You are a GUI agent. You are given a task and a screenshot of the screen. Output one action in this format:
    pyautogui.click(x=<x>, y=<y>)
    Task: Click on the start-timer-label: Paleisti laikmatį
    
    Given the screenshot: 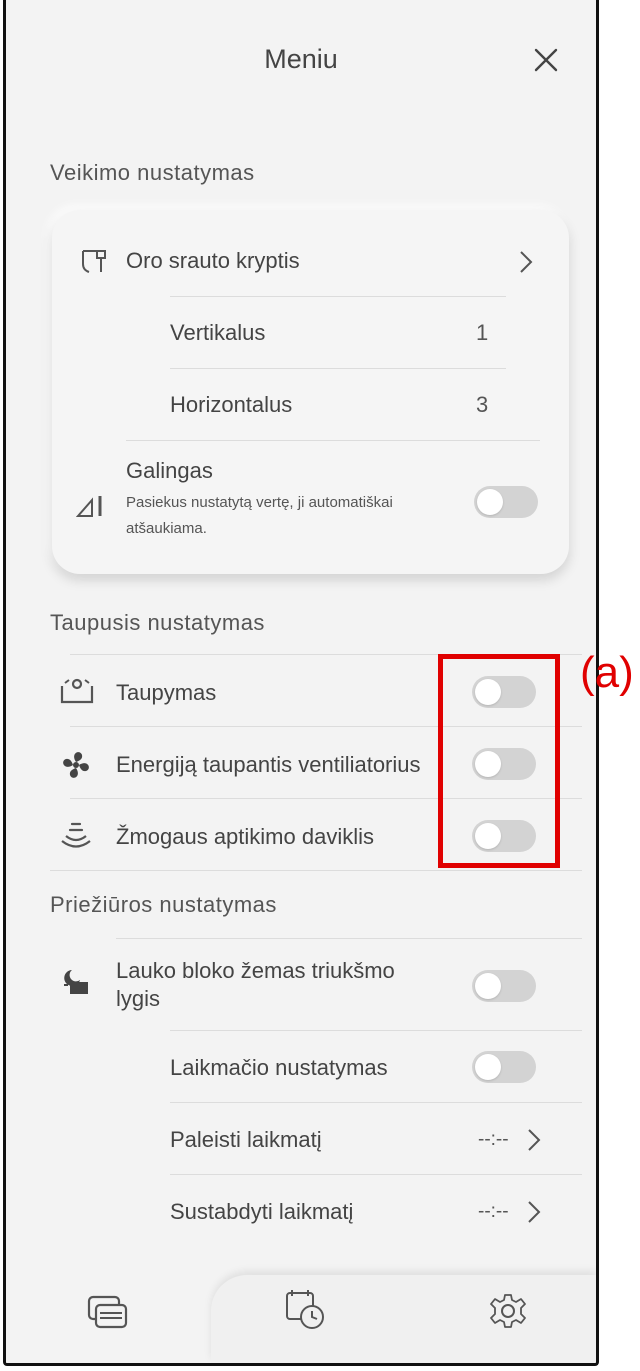 What is the action you would take?
    pyautogui.click(x=246, y=1140)
    